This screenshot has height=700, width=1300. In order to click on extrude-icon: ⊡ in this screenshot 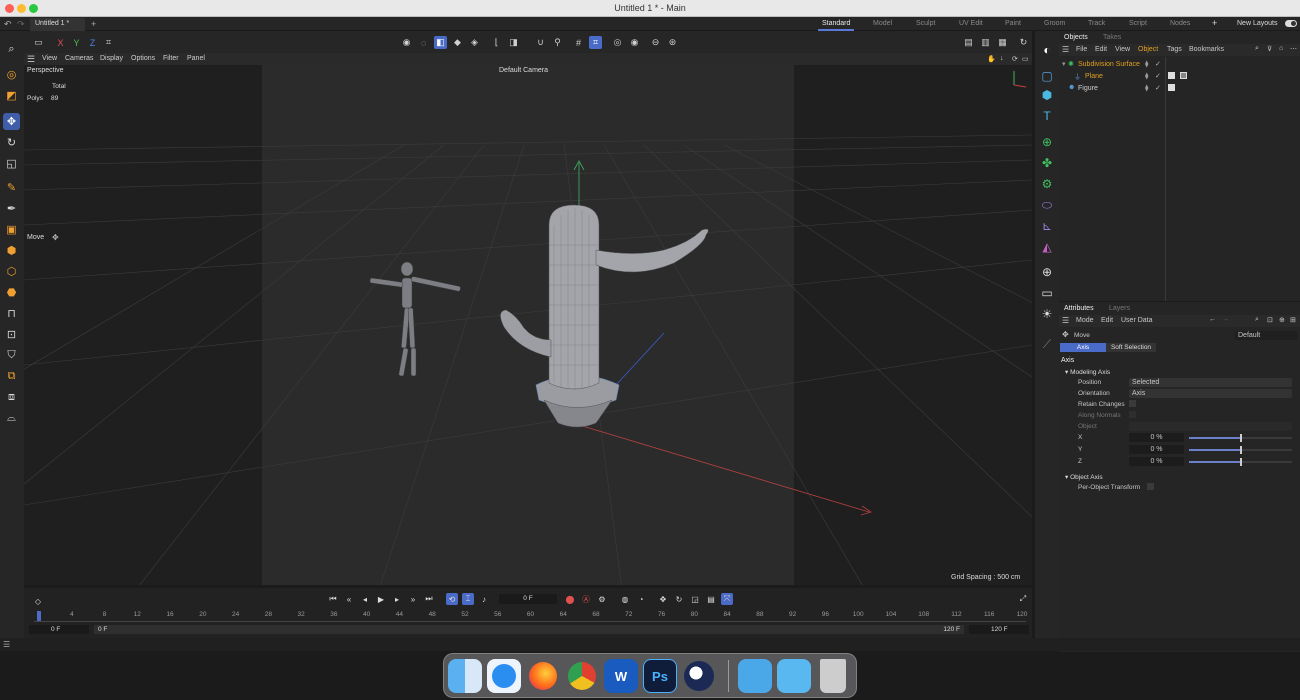, I will do `click(11, 334)`.